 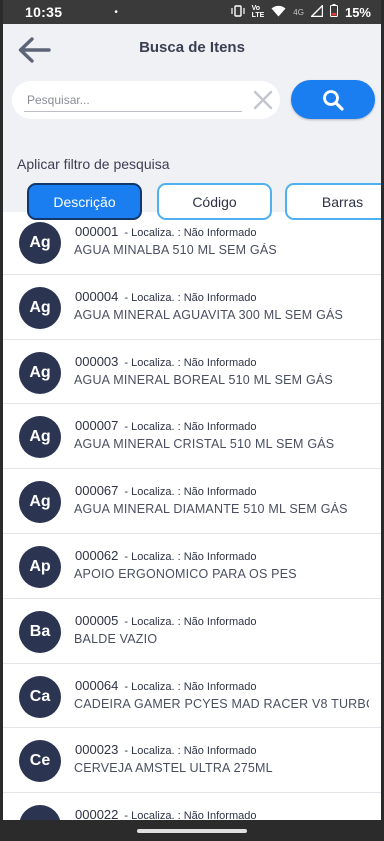 I want to click on item-description: AGUA MINERAL AGUAVITA 300 ML SEM GÁS, so click(x=209, y=314).